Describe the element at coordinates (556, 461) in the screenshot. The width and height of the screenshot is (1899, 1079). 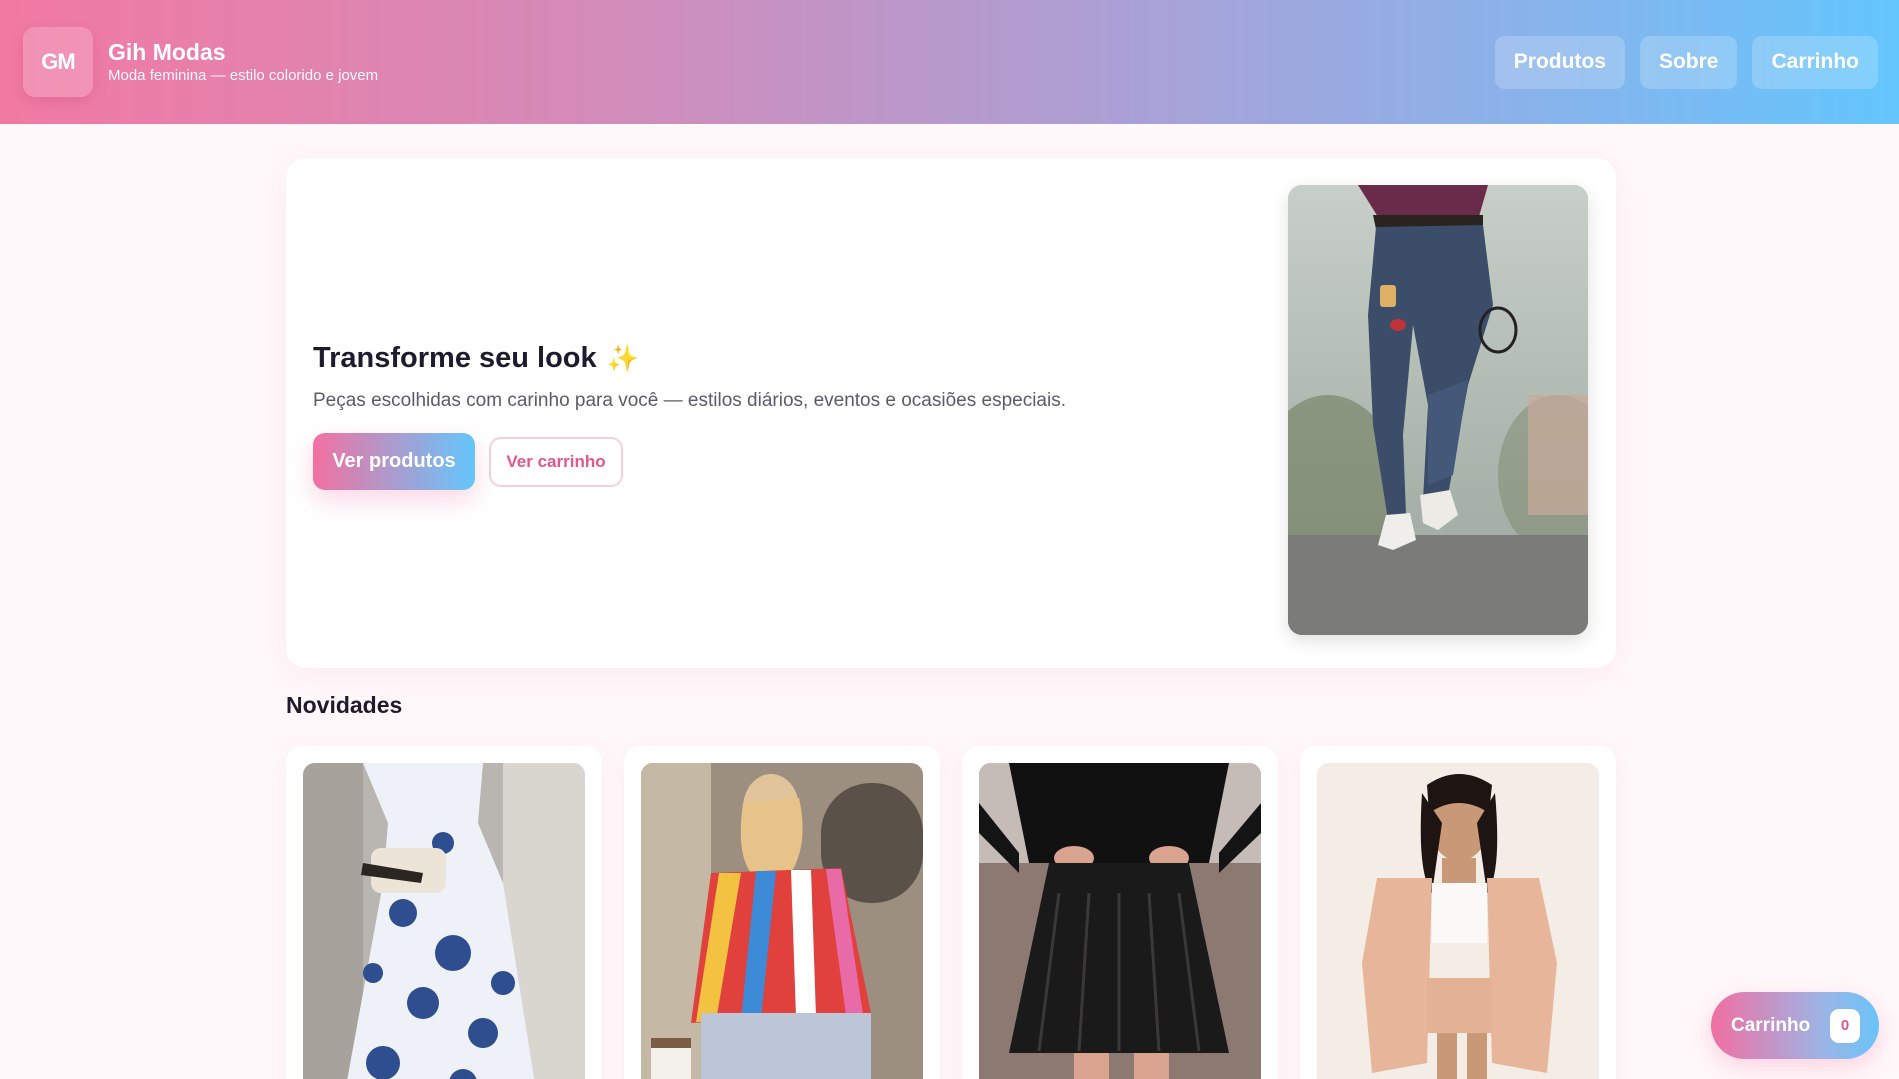
I see `ver-carrinho-button: Ver carrinho` at that location.